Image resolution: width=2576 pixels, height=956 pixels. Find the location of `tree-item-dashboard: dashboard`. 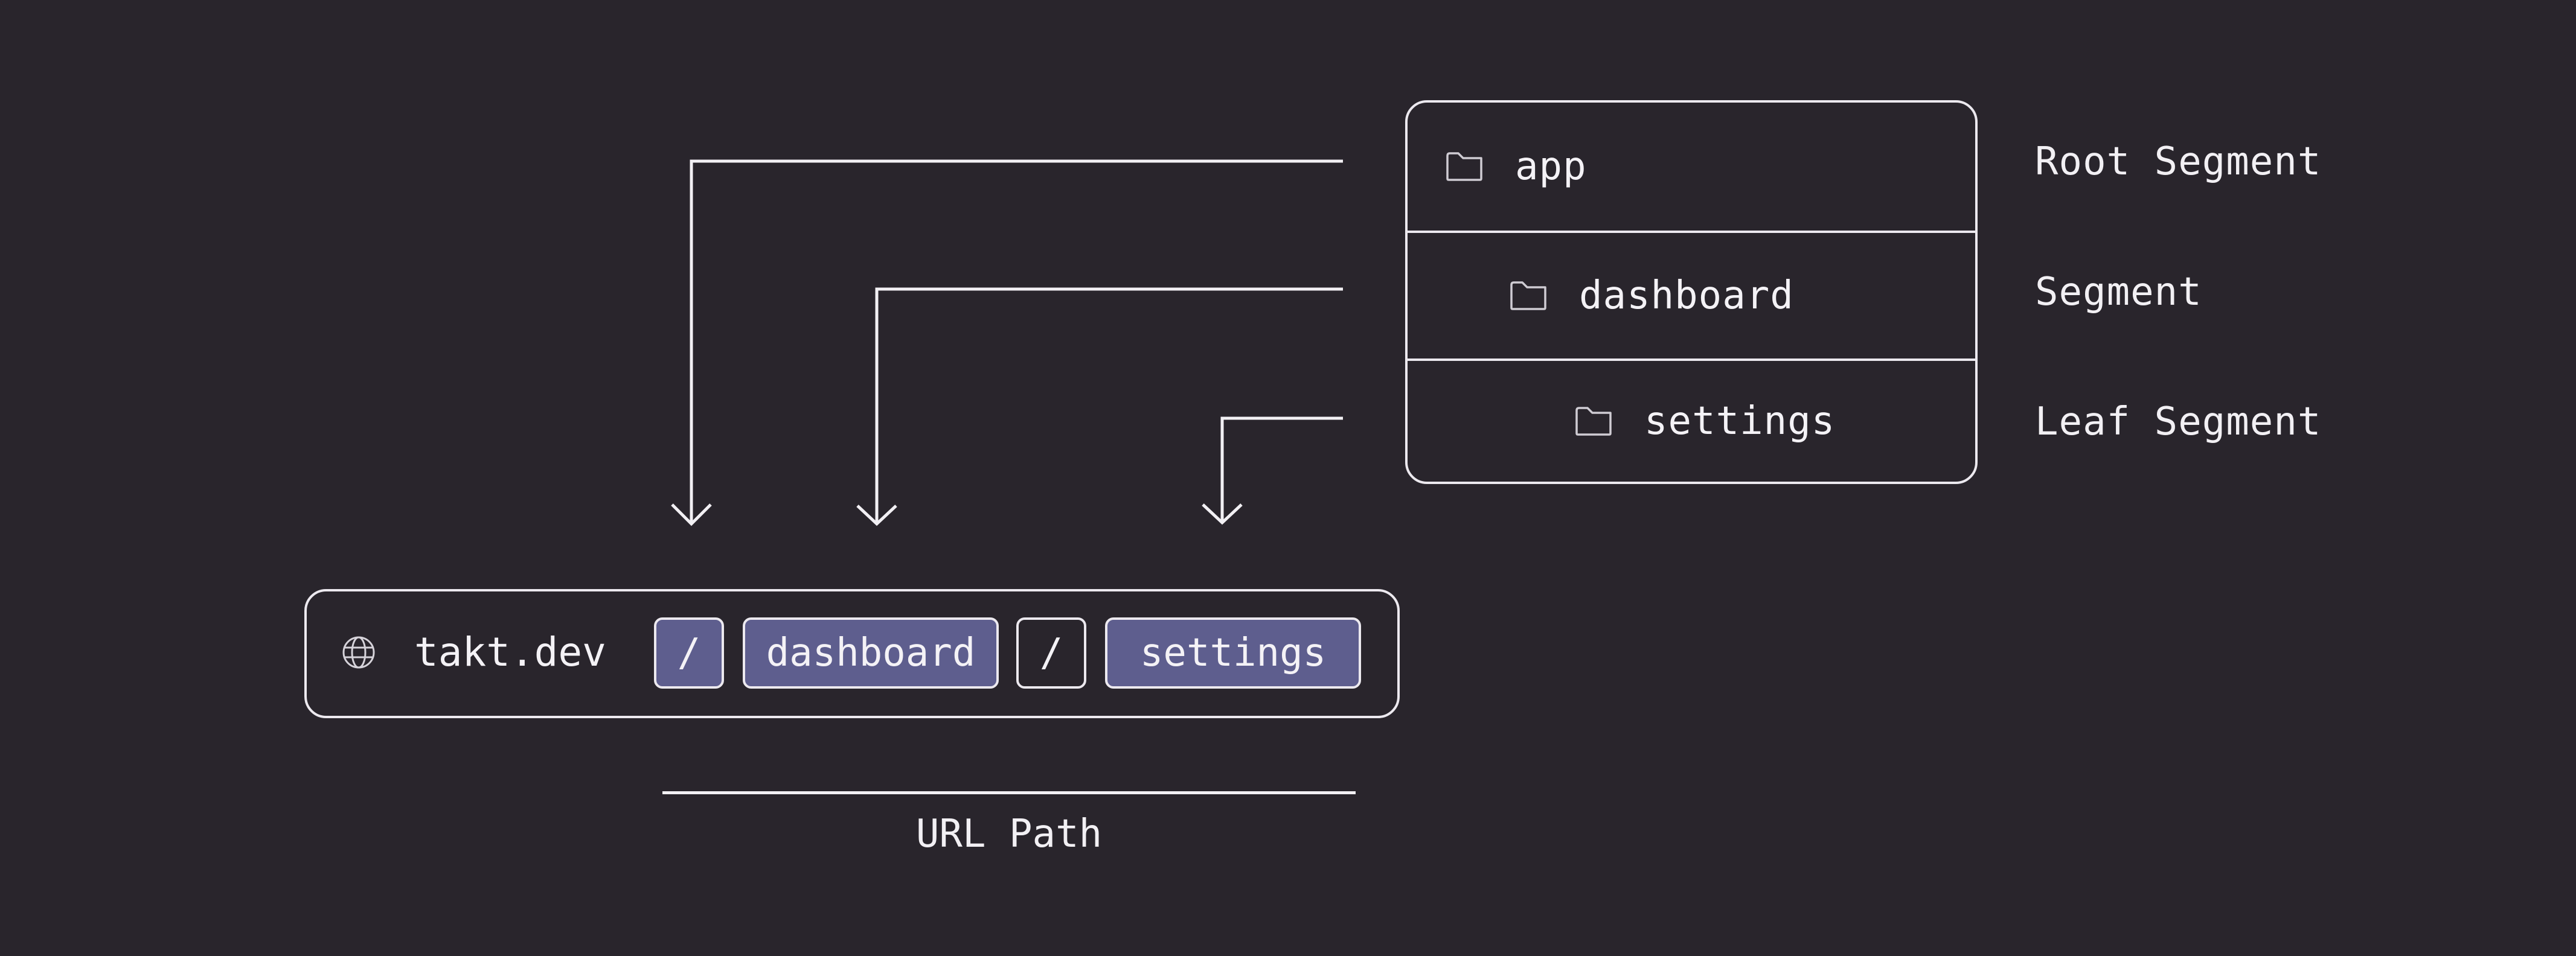

tree-item-dashboard: dashboard is located at coordinates (1691, 294).